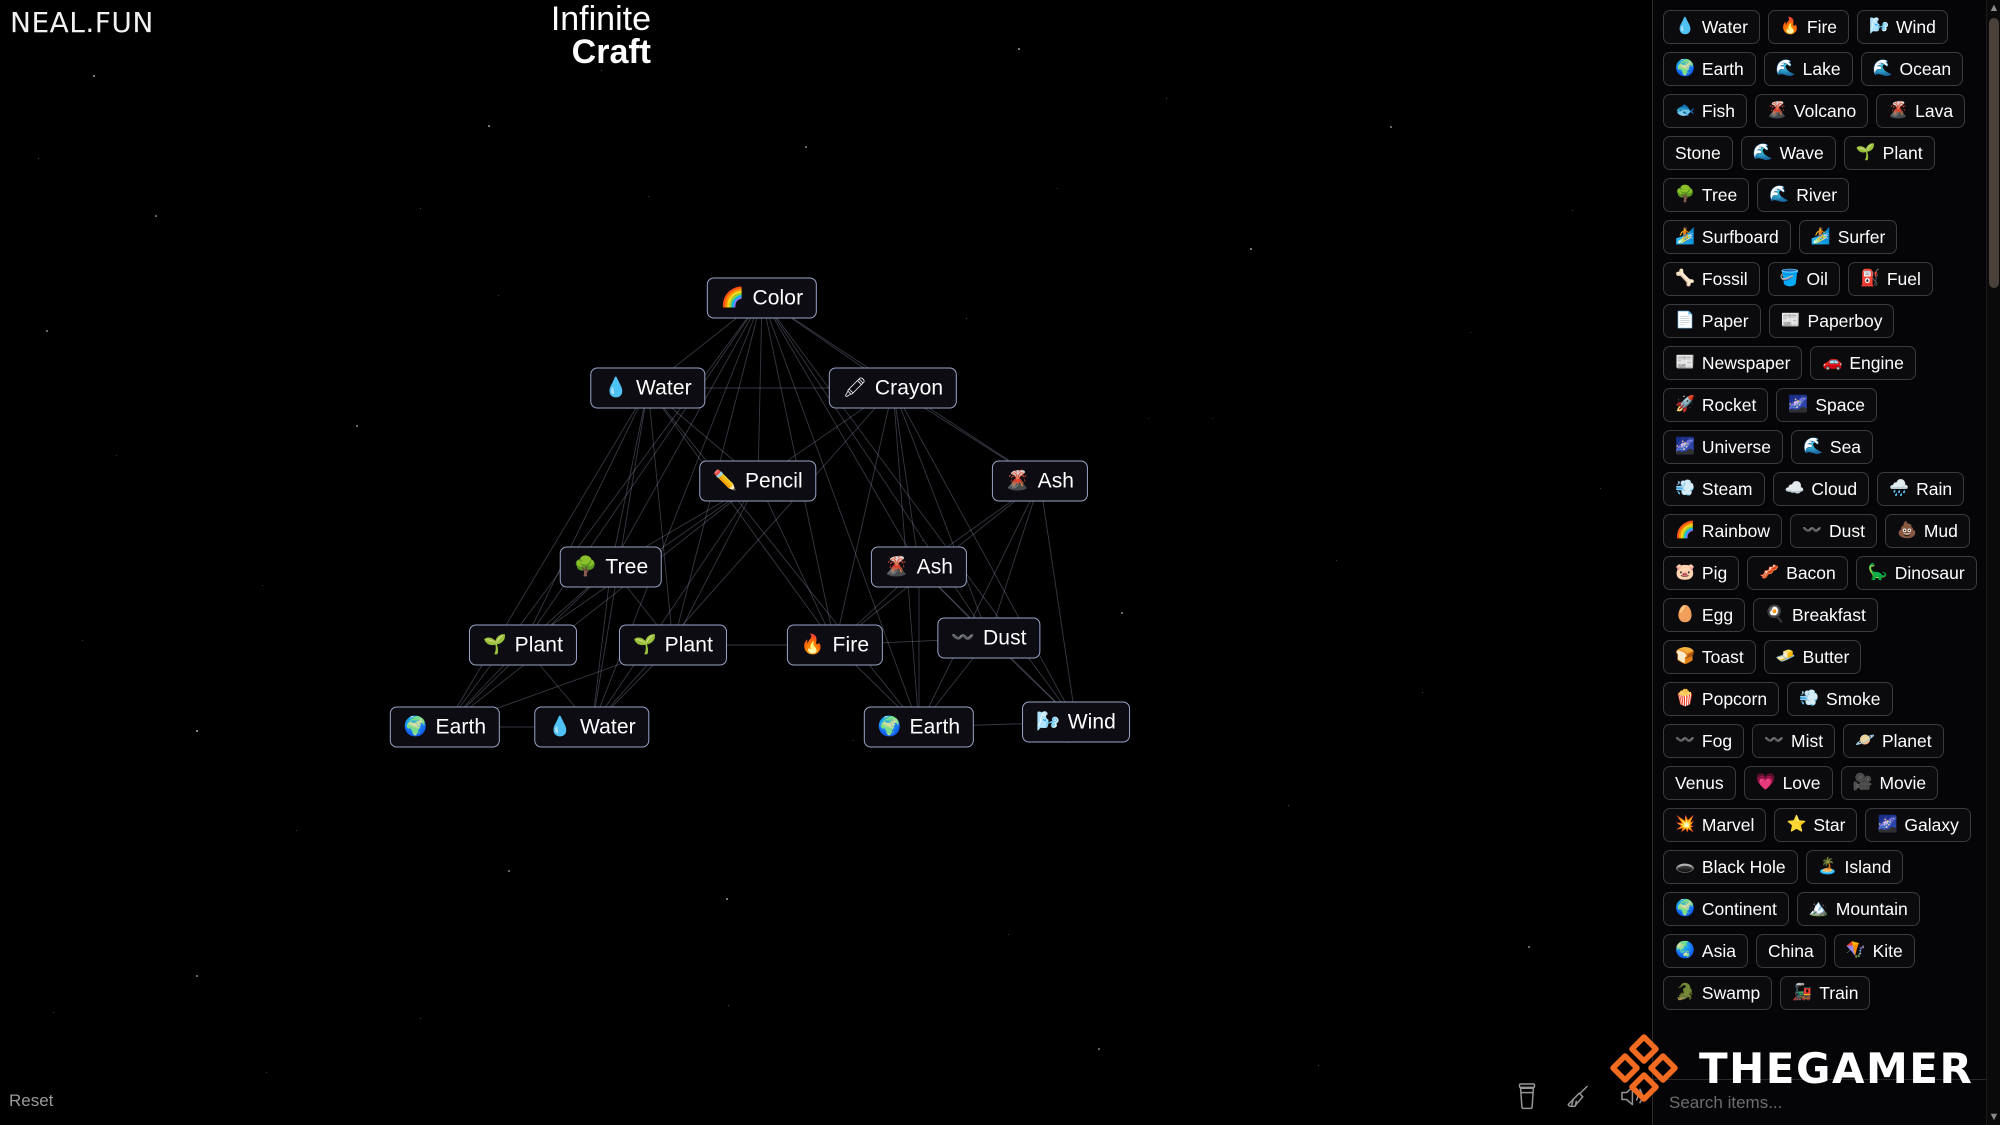  What do you see at coordinates (1714, 489) in the screenshot?
I see `sidebar-item-steam: 💨 Steam` at bounding box center [1714, 489].